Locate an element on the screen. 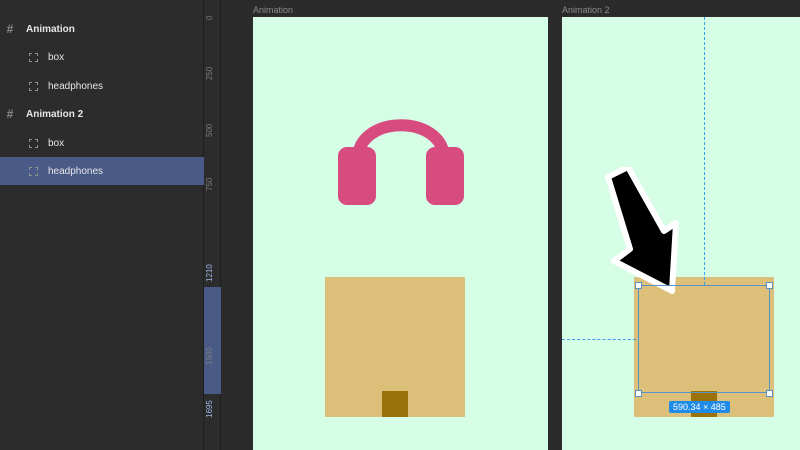 This screenshot has width=800, height=450. alignment-guide-vertical is located at coordinates (704, 151).